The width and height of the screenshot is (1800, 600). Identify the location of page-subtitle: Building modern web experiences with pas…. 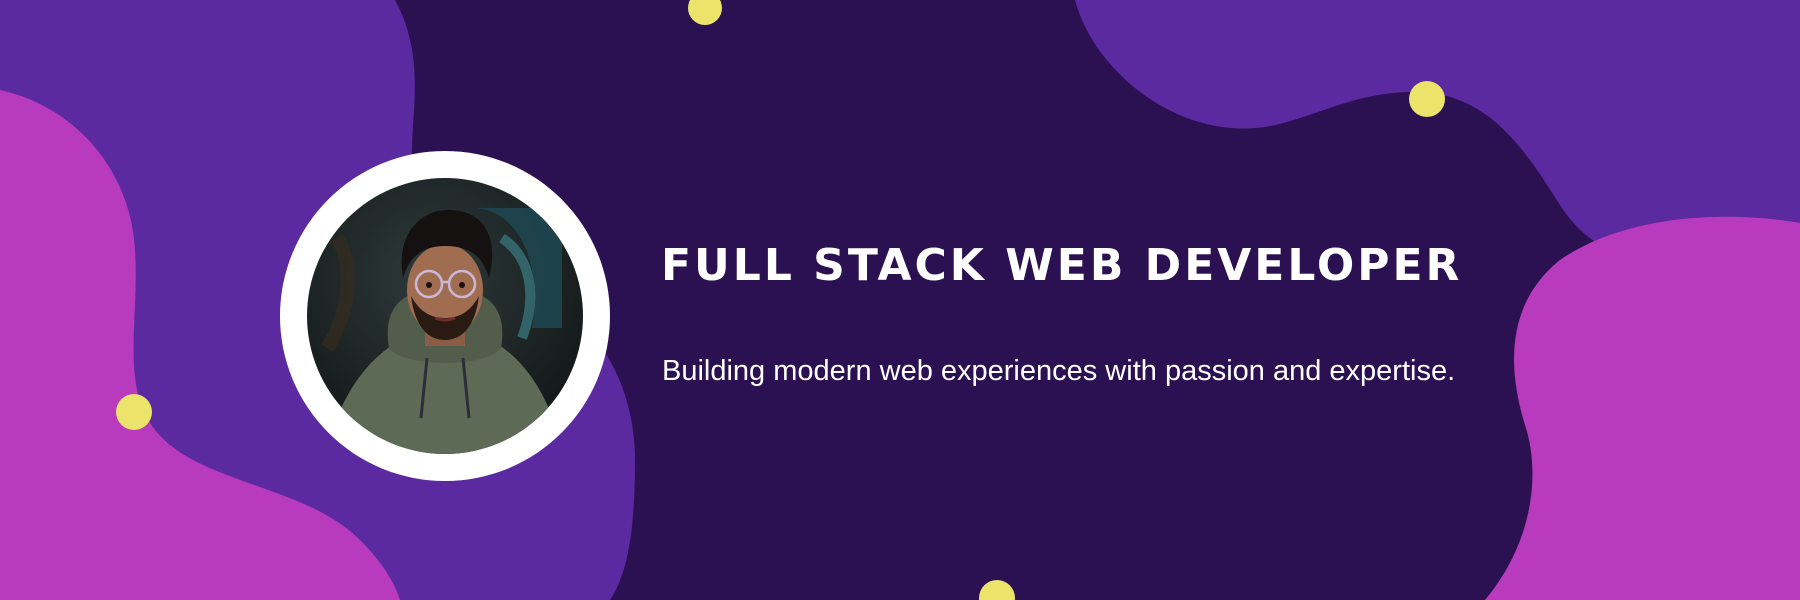
(1059, 371).